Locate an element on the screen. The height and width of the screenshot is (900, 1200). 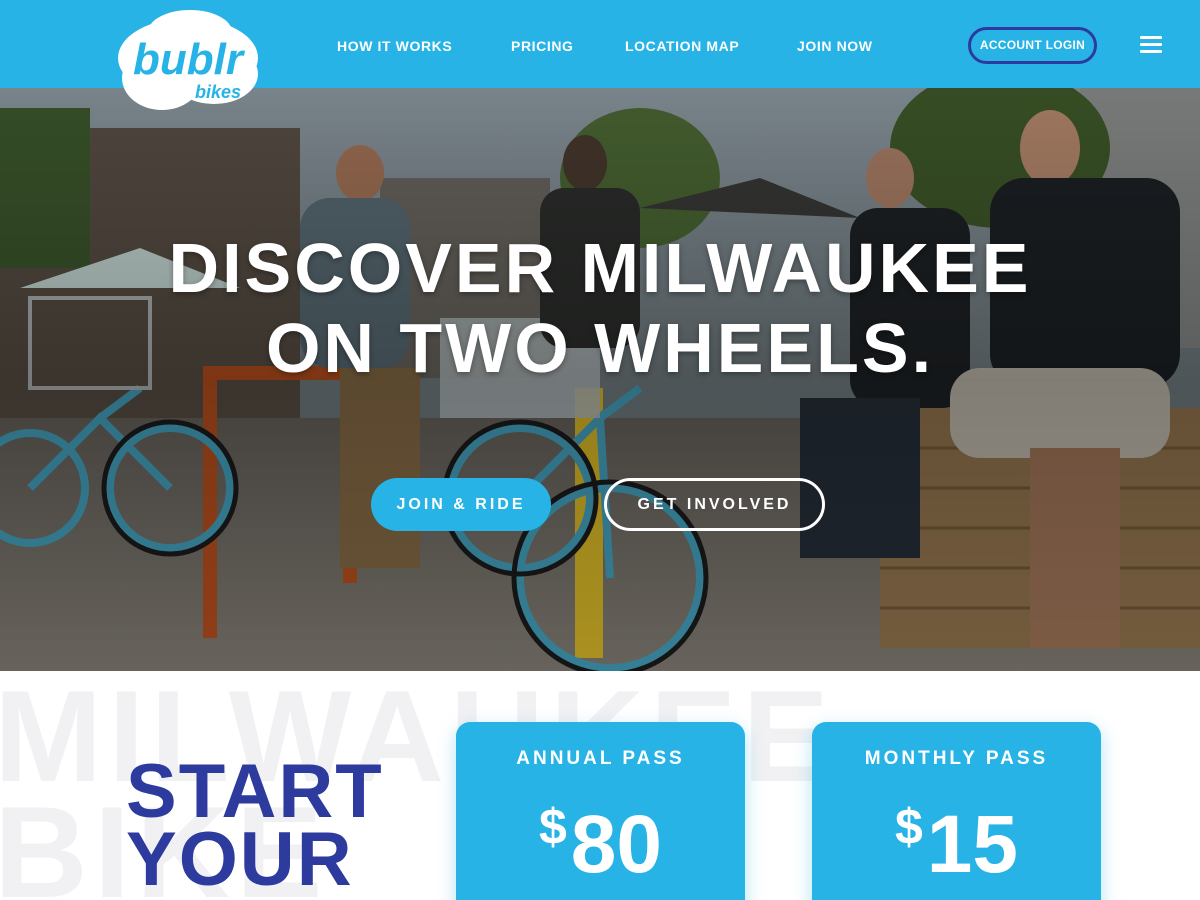
start-your-heading: START YOUR is located at coordinates (255, 826).